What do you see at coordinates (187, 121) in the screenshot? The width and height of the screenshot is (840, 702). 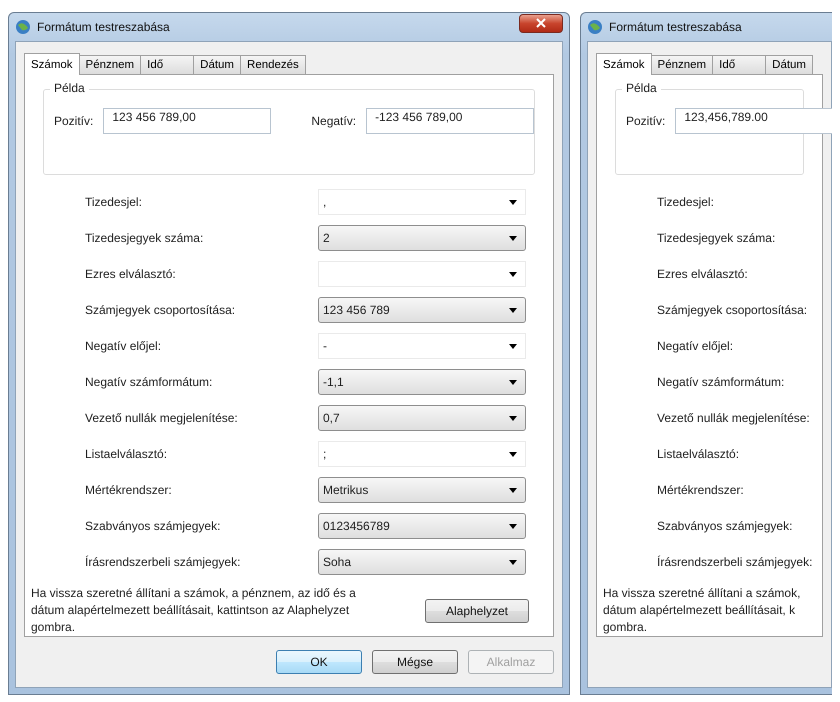 I see `example-field: 123 456 789,00` at bounding box center [187, 121].